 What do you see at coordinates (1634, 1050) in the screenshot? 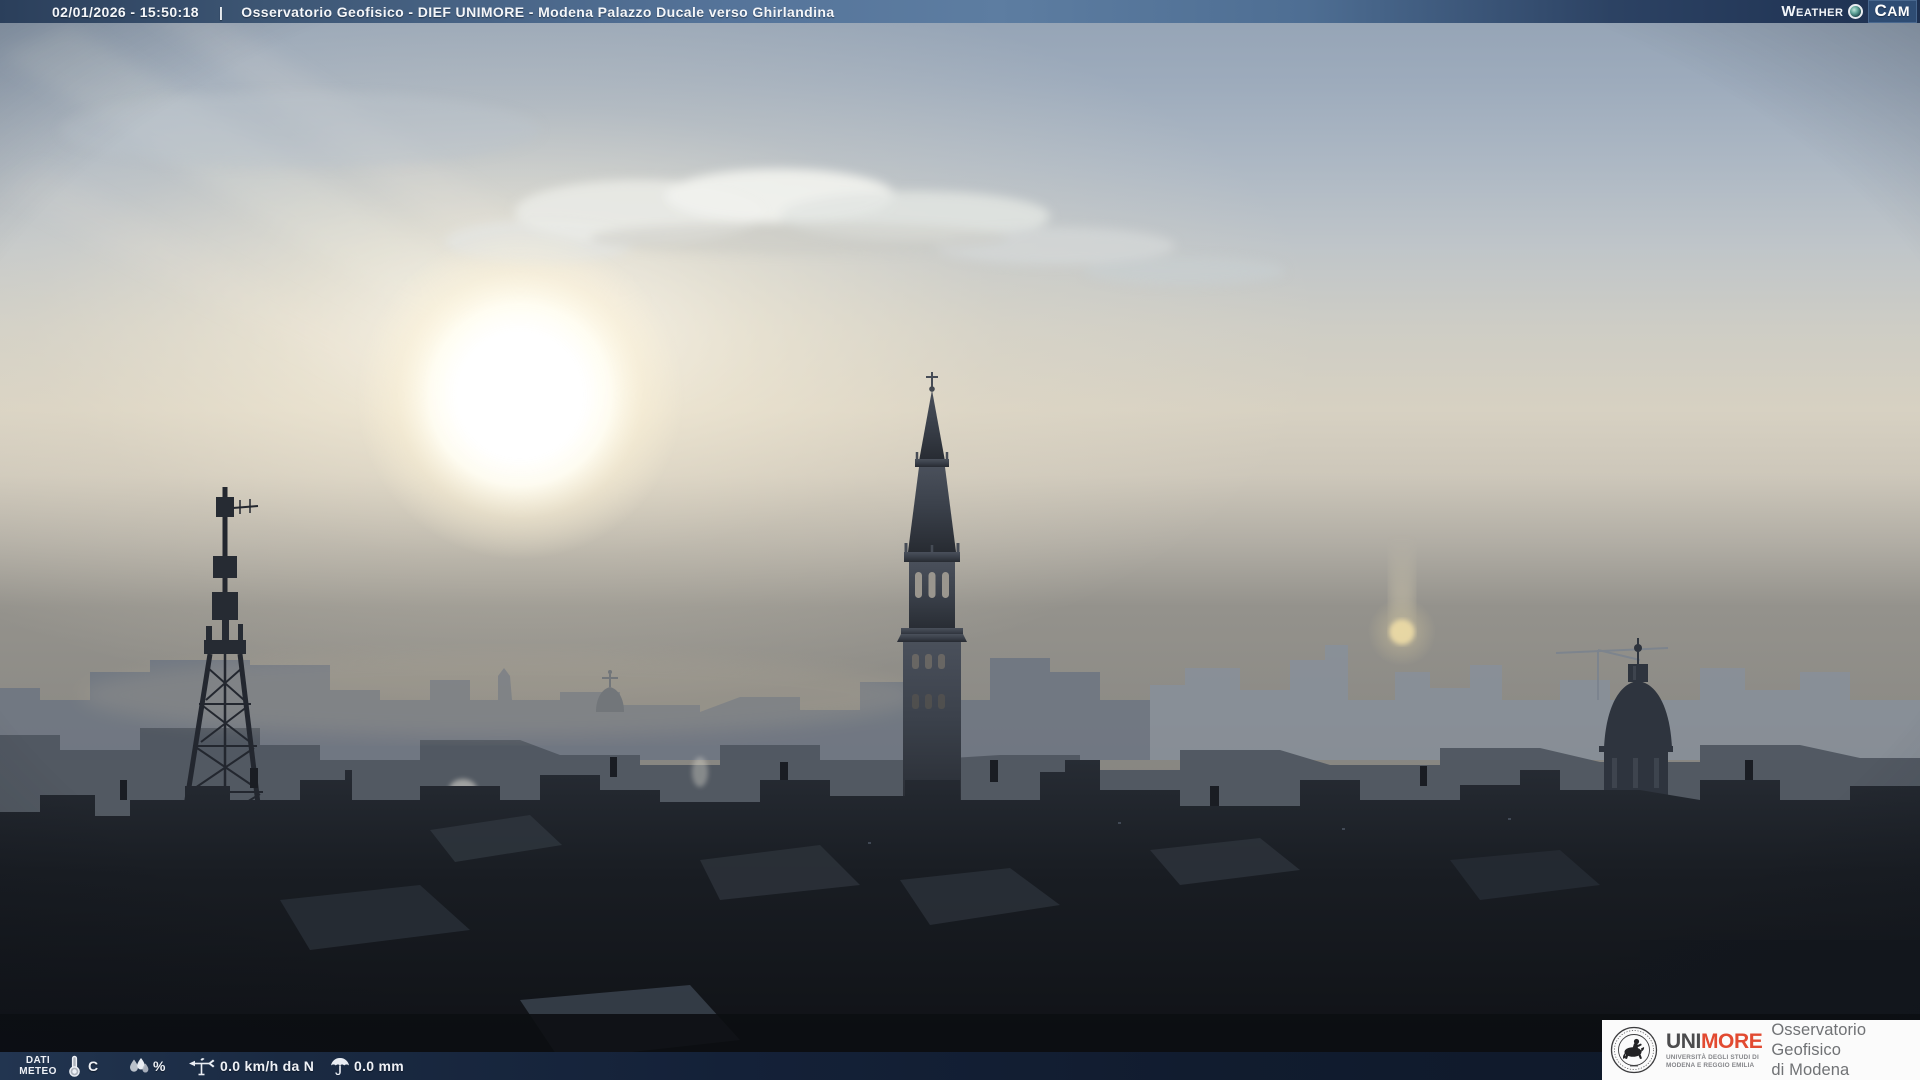
I see `unimore-seal-icon` at bounding box center [1634, 1050].